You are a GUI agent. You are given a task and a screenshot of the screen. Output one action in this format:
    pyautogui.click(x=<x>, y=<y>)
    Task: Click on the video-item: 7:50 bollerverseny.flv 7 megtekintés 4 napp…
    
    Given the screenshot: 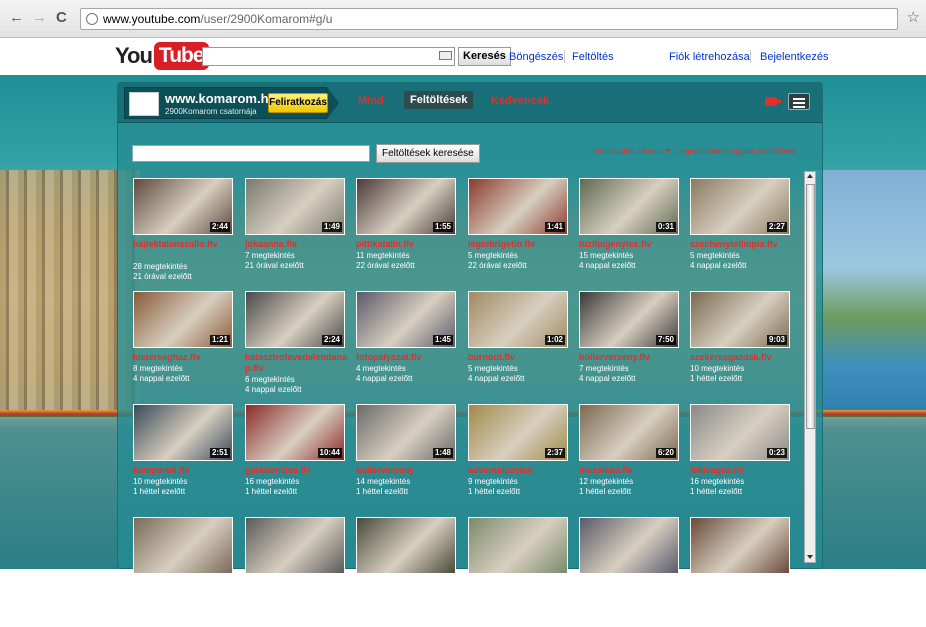 What is the action you would take?
    pyautogui.click(x=629, y=346)
    